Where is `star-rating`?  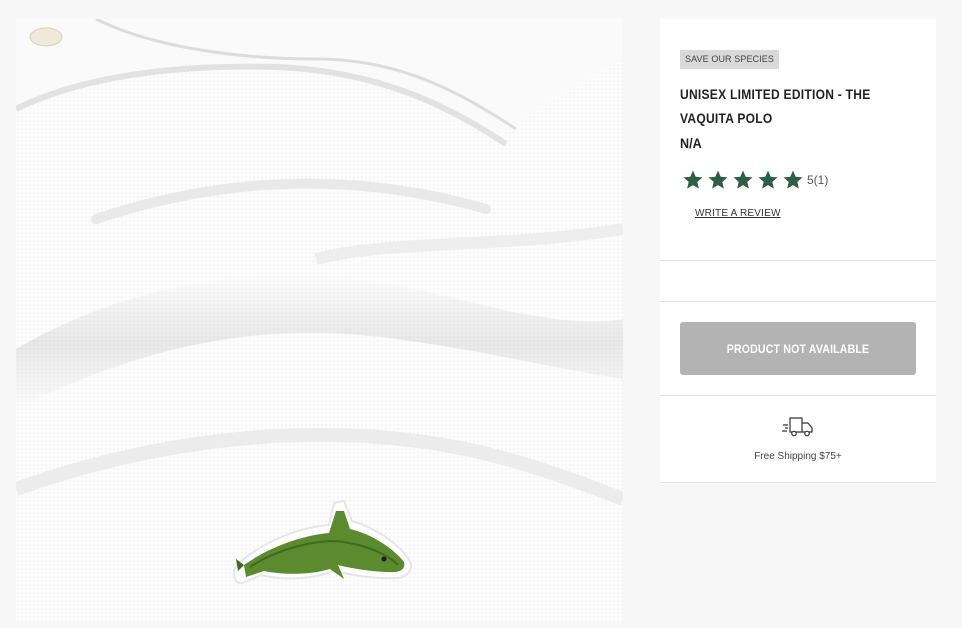 star-rating is located at coordinates (743, 180).